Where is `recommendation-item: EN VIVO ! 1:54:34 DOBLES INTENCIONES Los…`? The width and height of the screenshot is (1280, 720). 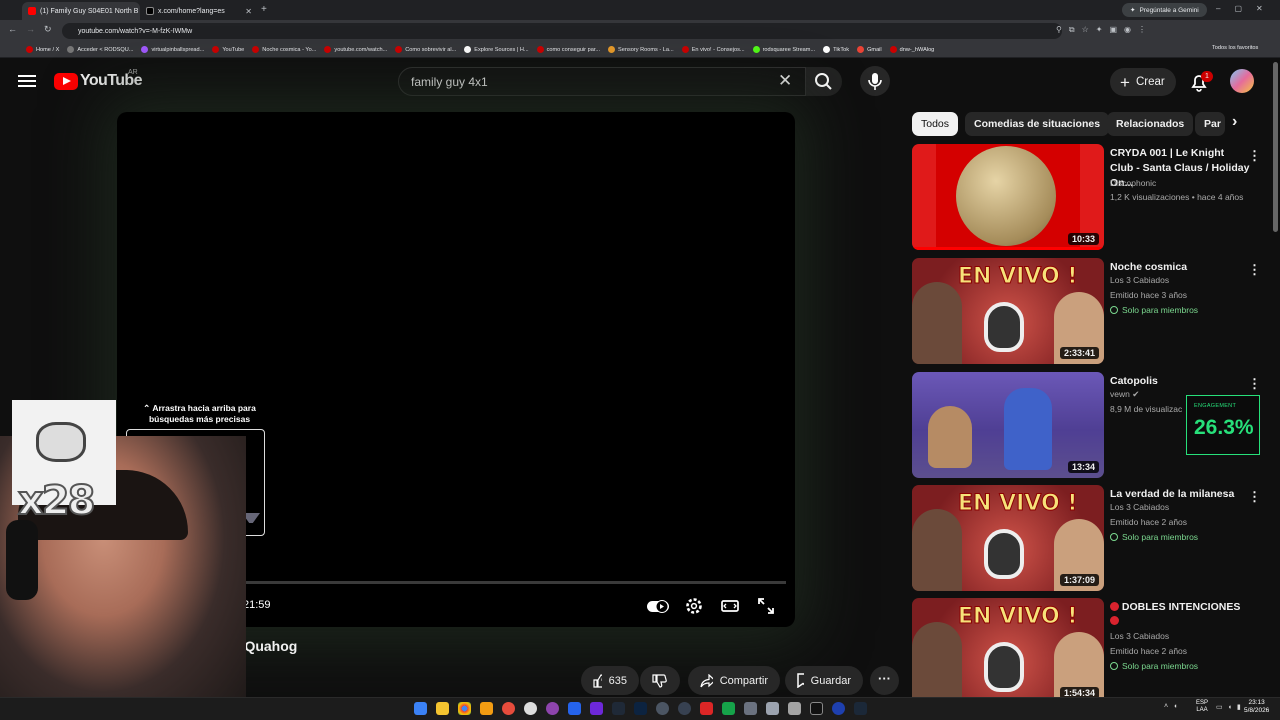 recommendation-item: EN VIVO ! 1:54:34 DOBLES INTENCIONES Los… is located at coordinates (1092, 647).